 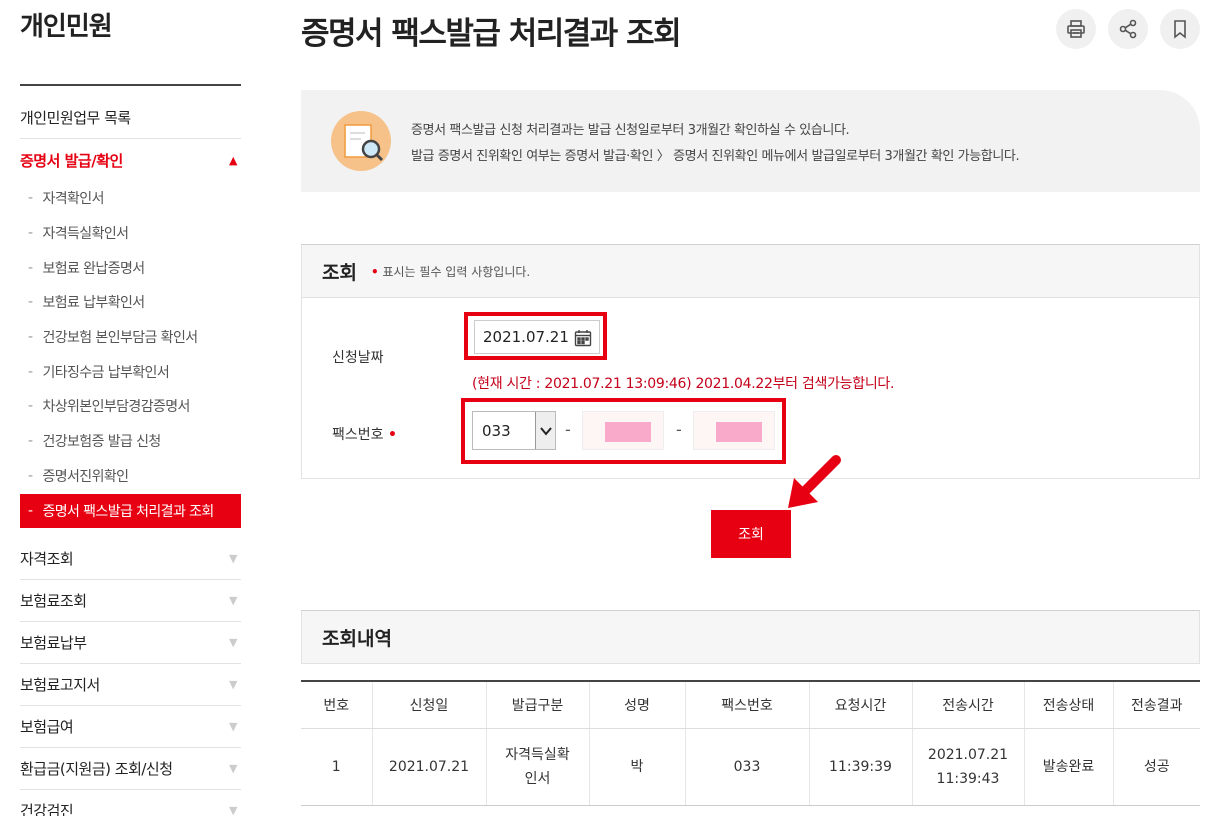 I want to click on fax-middle-input, so click(x=623, y=430).